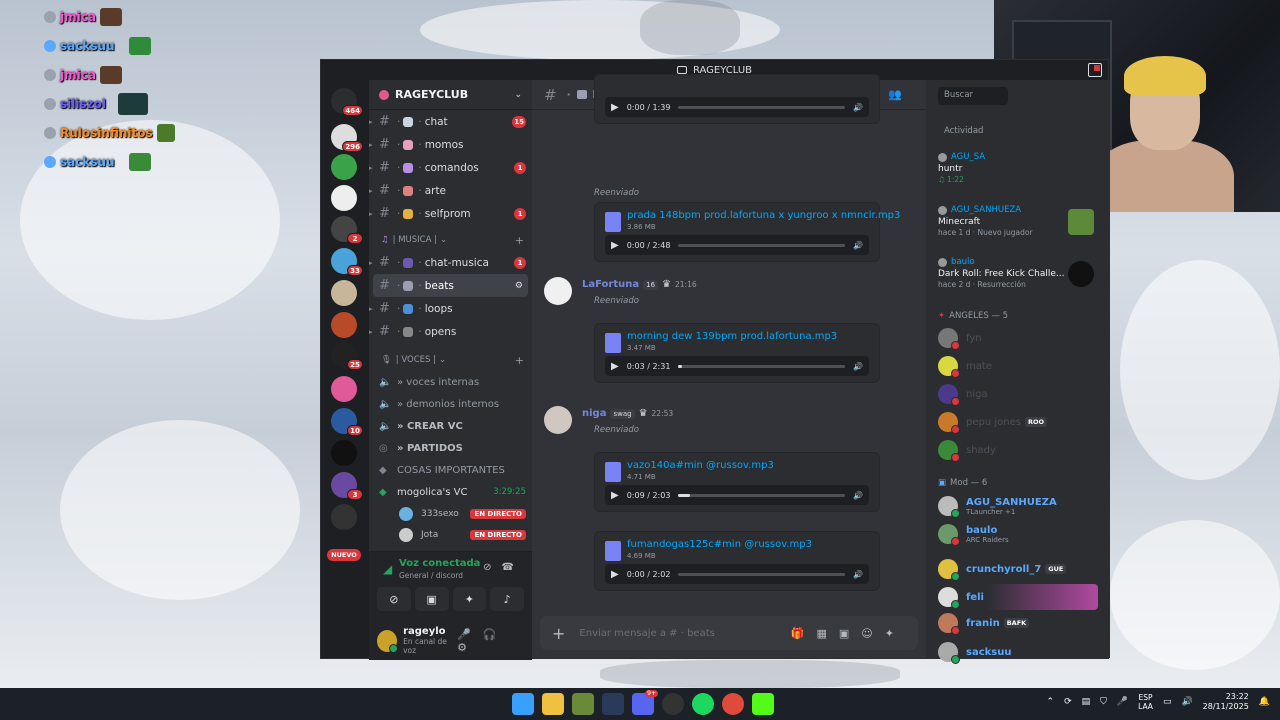 This screenshot has width=1280, height=720. I want to click on language-indicator: ESP LAA, so click(1145, 702).